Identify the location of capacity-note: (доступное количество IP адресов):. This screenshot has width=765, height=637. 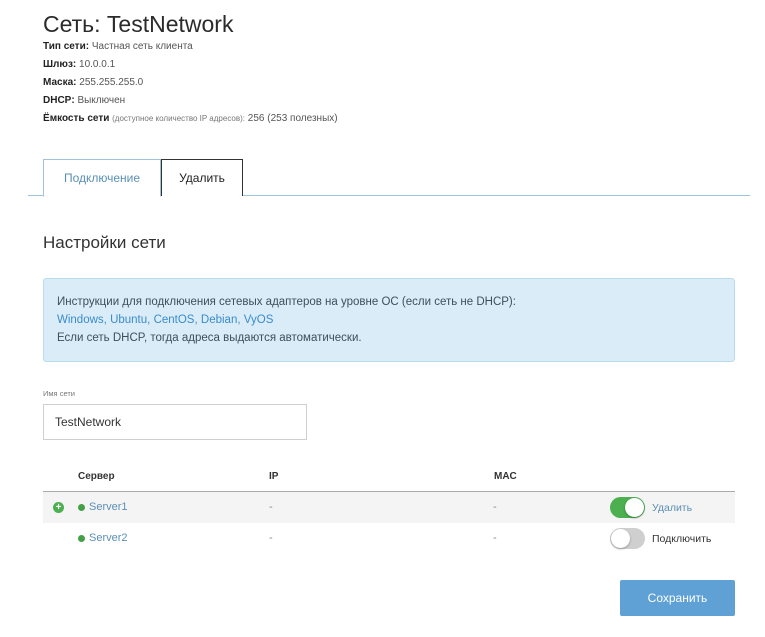
(178, 118).